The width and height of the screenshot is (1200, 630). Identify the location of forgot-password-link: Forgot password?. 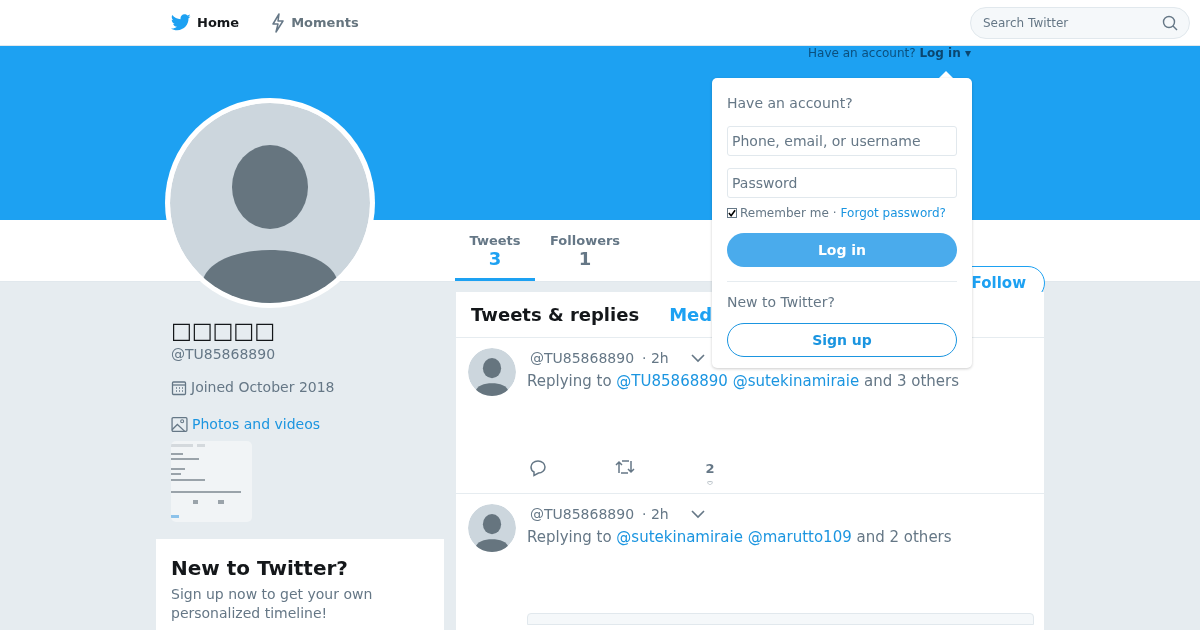
(893, 213).